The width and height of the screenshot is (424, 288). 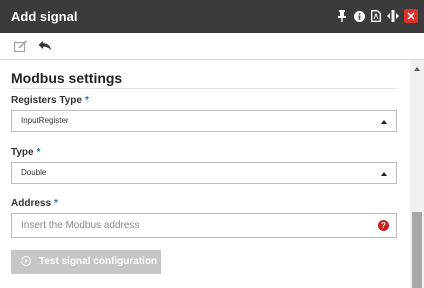 What do you see at coordinates (212, 16) in the screenshot?
I see `dialog-titlebar: Add signal` at bounding box center [212, 16].